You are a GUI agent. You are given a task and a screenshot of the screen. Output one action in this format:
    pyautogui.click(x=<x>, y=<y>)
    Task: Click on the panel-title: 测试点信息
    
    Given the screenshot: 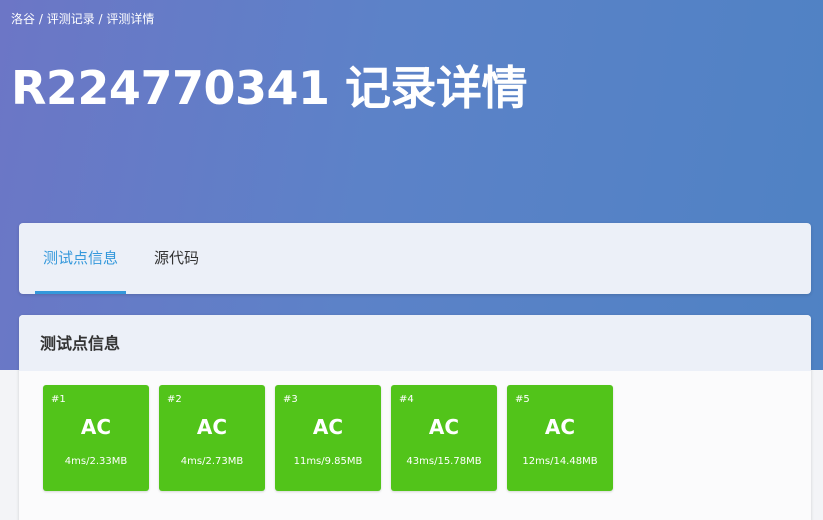 What is the action you would take?
    pyautogui.click(x=80, y=343)
    